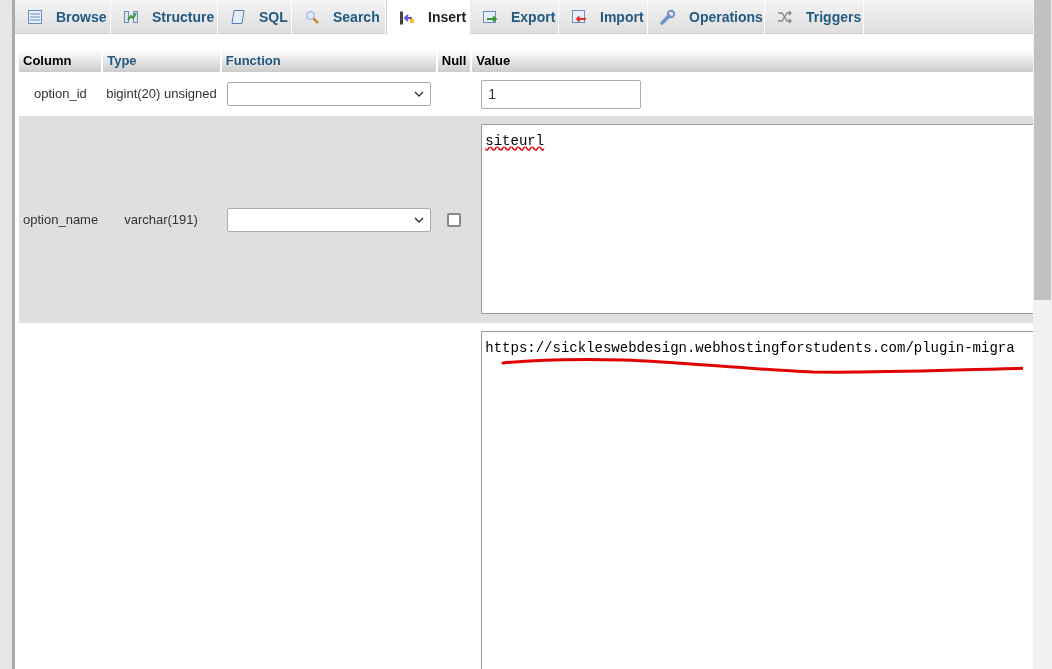 This screenshot has width=1052, height=669. I want to click on value-textarea: siteurl, so click(757, 219).